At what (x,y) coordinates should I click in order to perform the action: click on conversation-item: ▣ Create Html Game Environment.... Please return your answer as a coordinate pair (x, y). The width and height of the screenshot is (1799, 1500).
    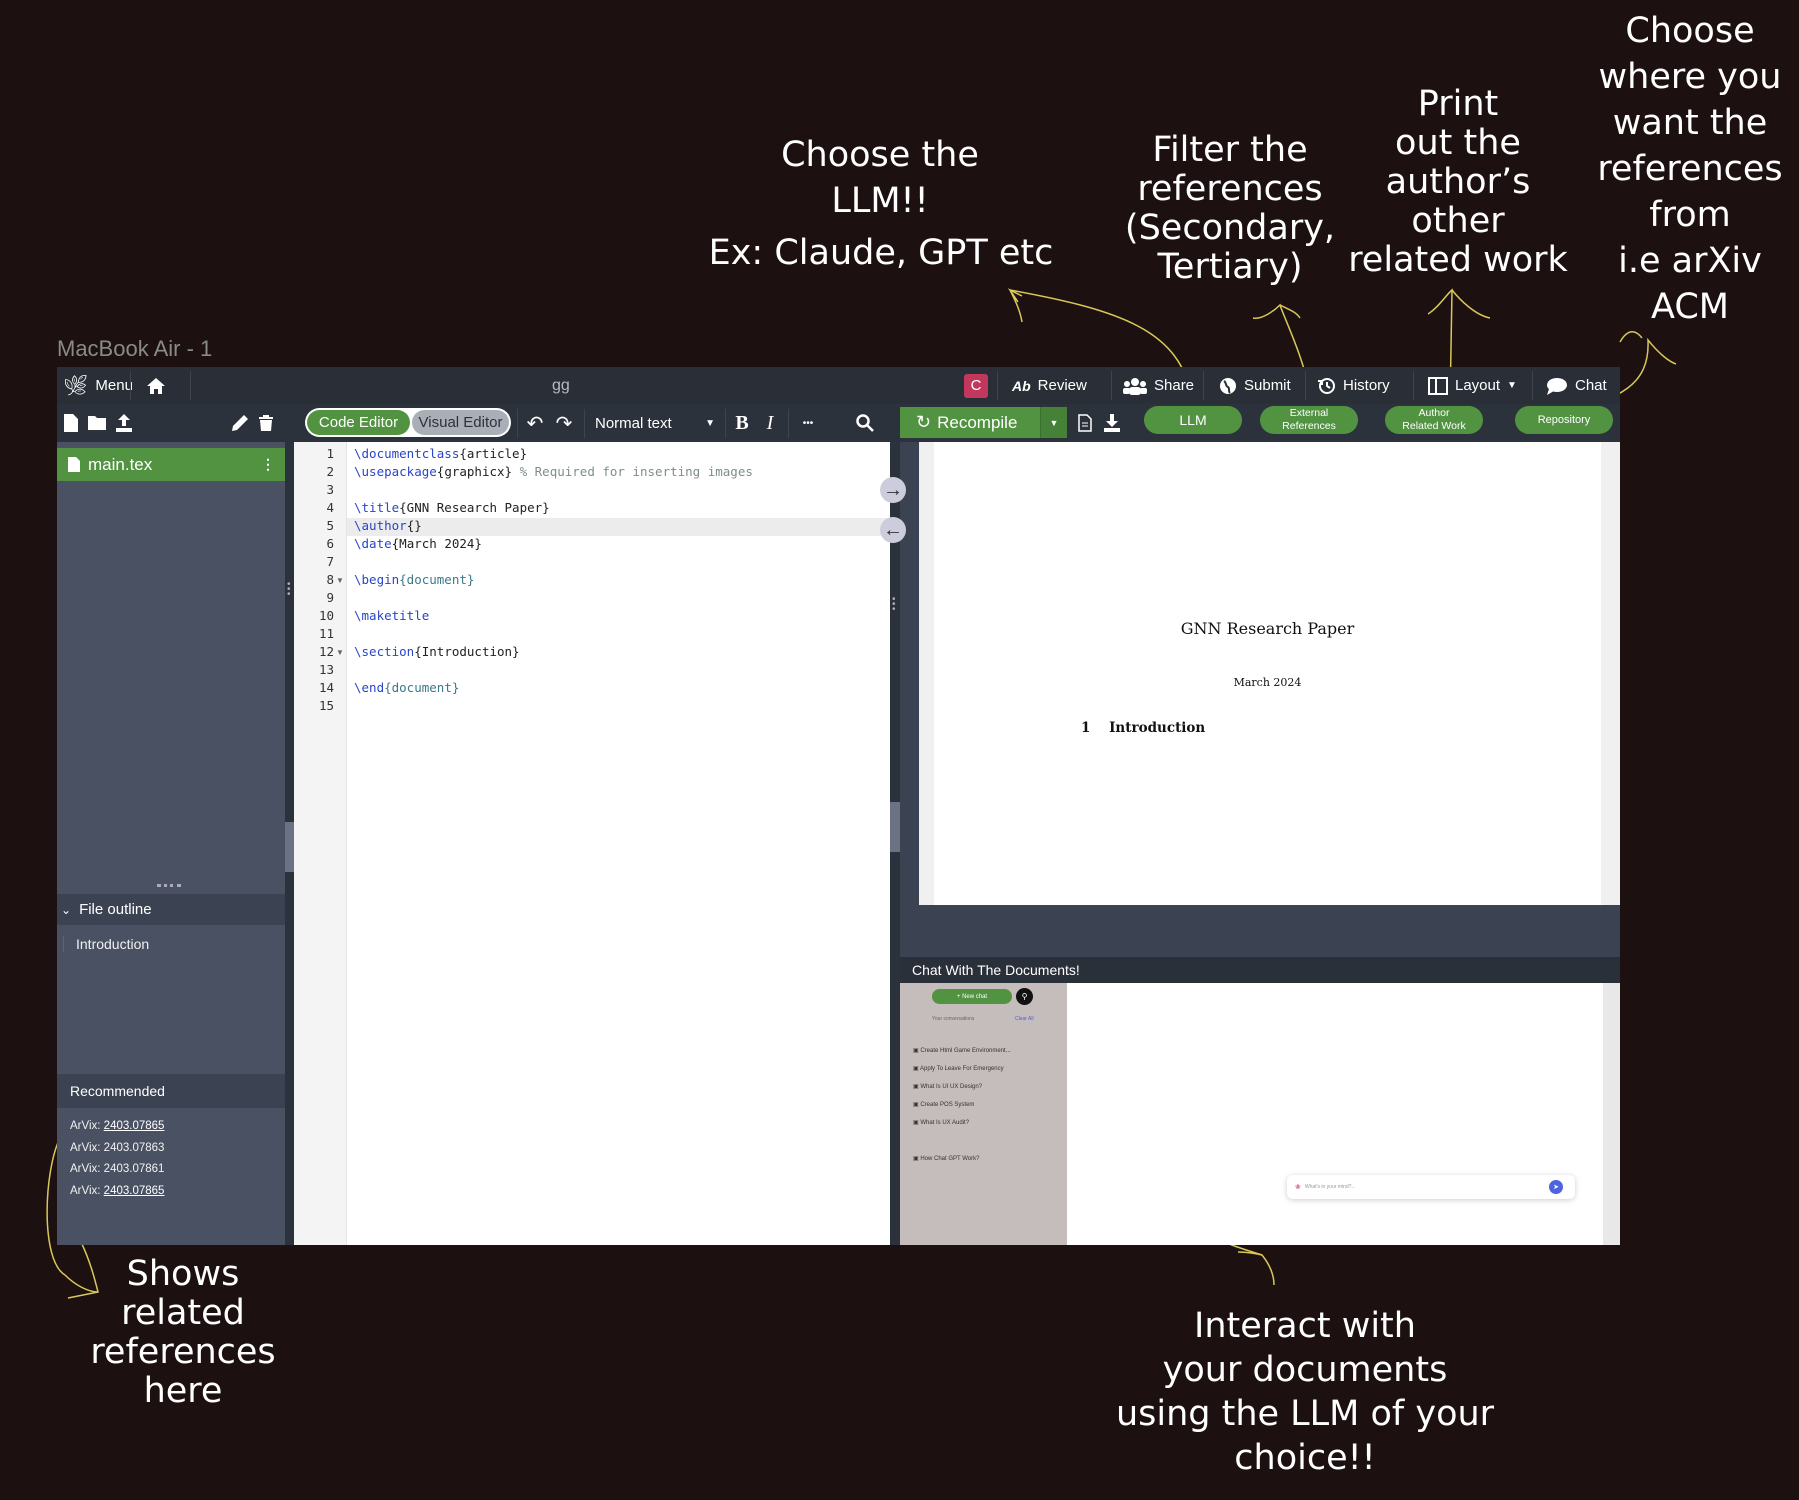
    Looking at the image, I should click on (962, 1050).